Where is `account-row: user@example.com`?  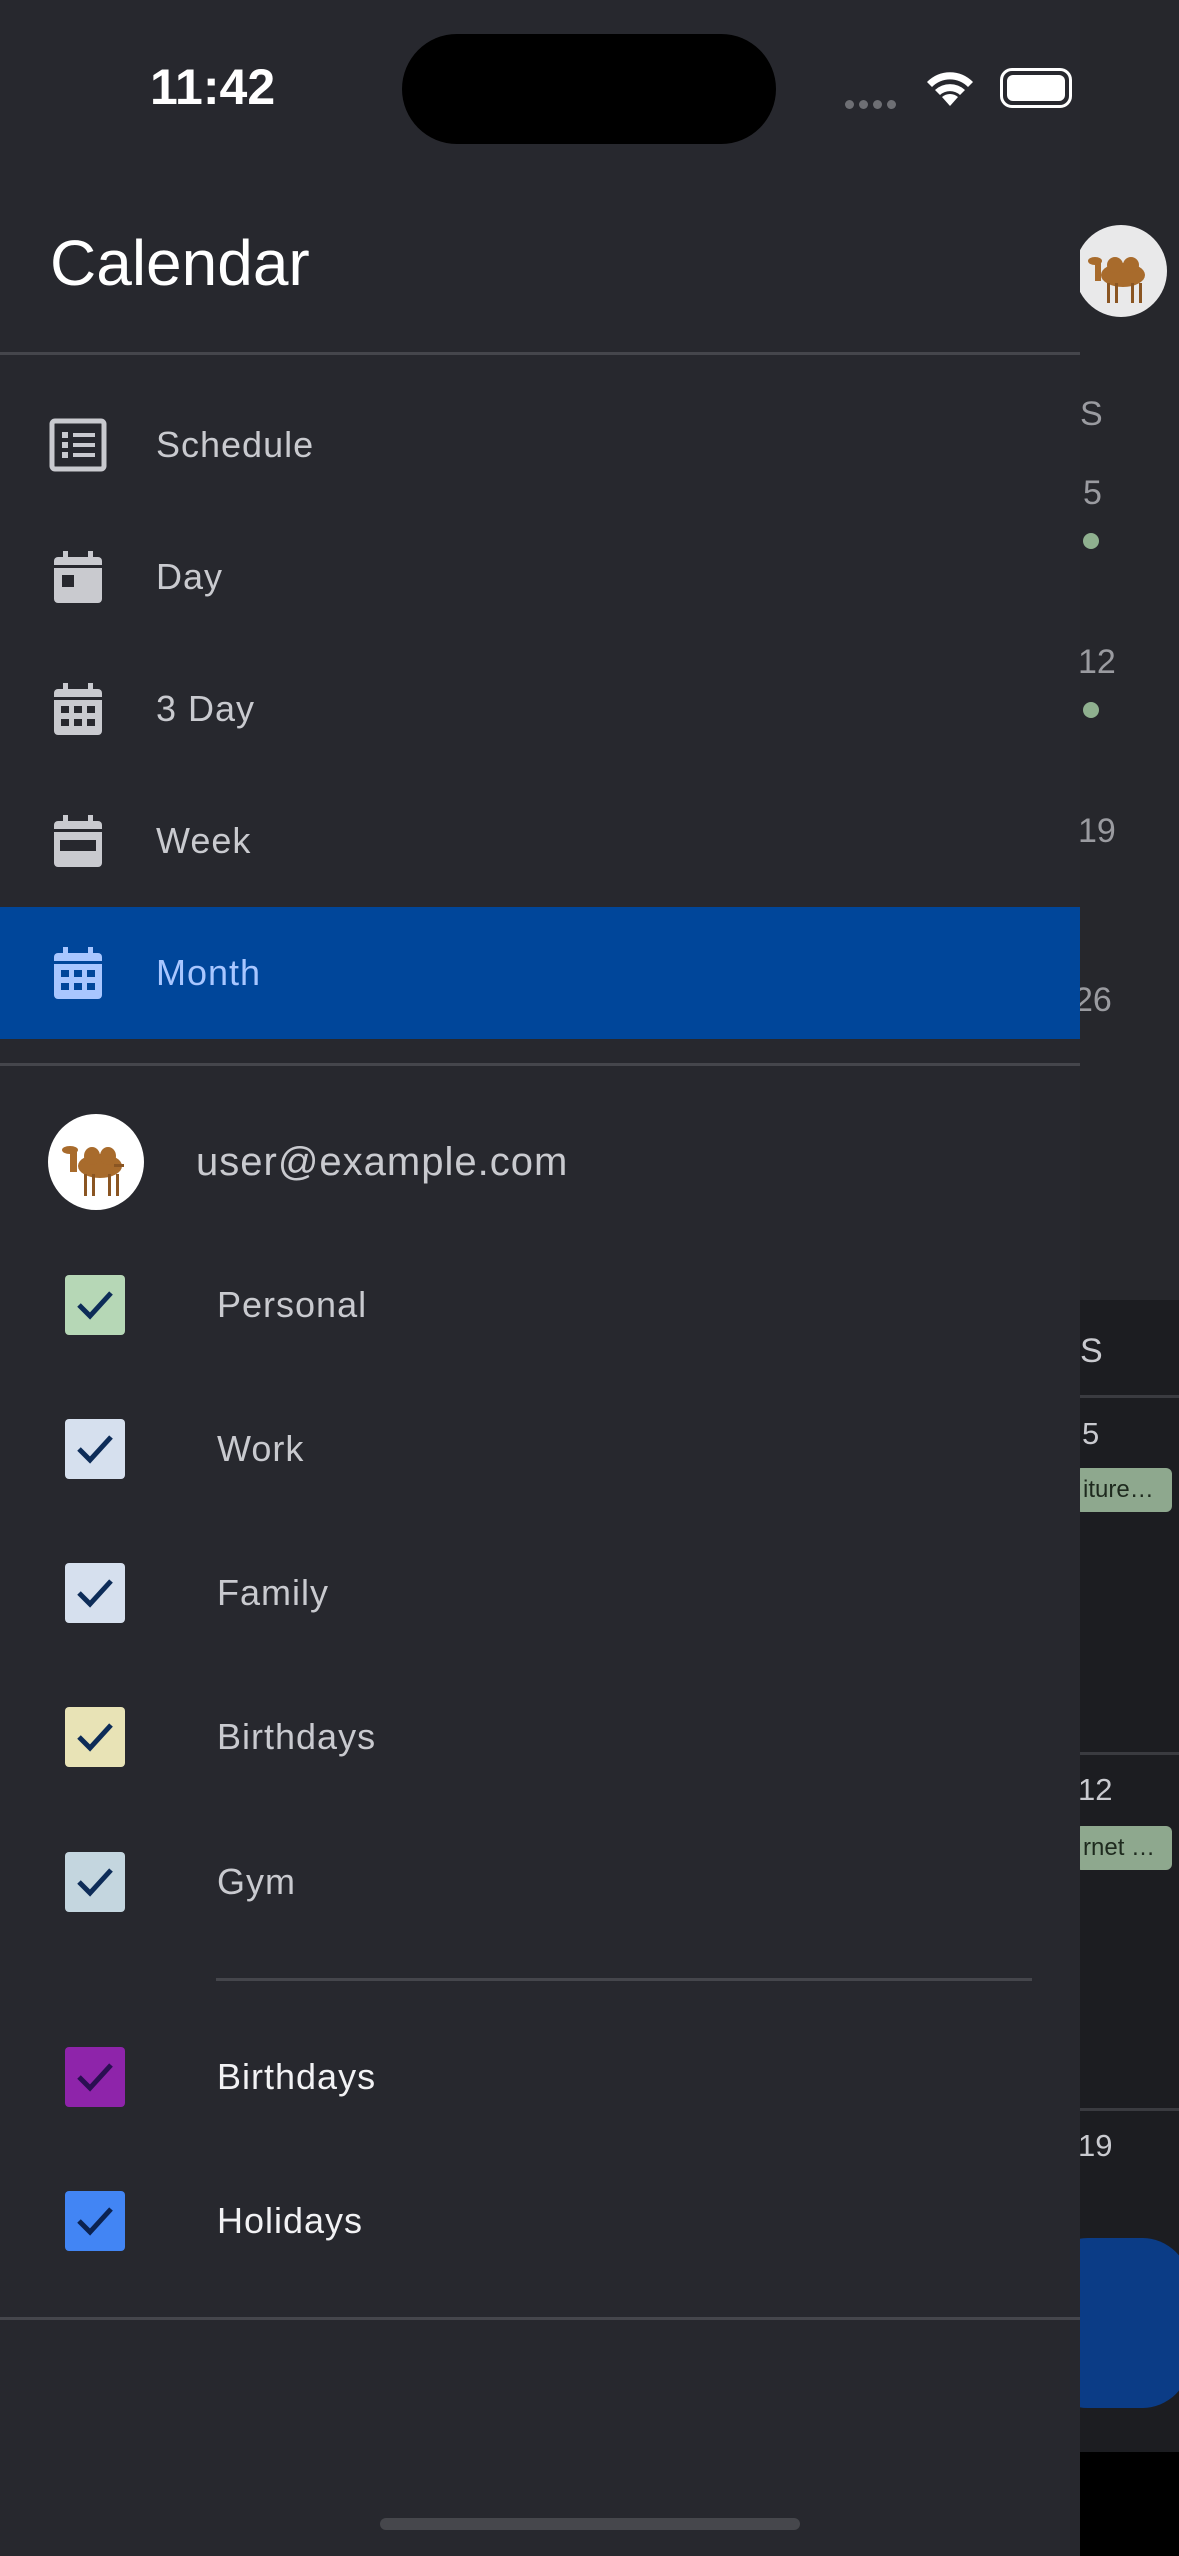
account-row: user@example.com is located at coordinates (540, 1162).